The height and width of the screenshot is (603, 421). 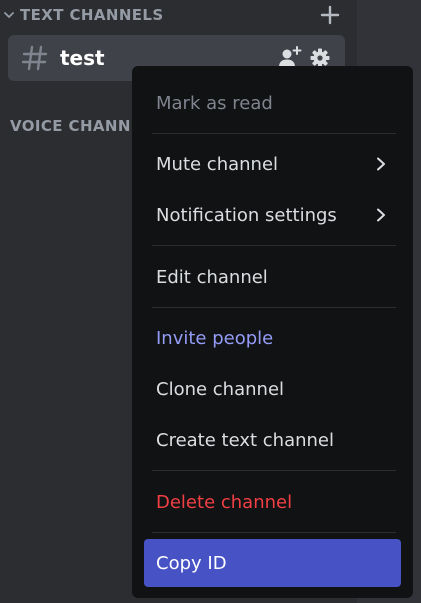 I want to click on menu-item-label: Mute channel, so click(x=217, y=164).